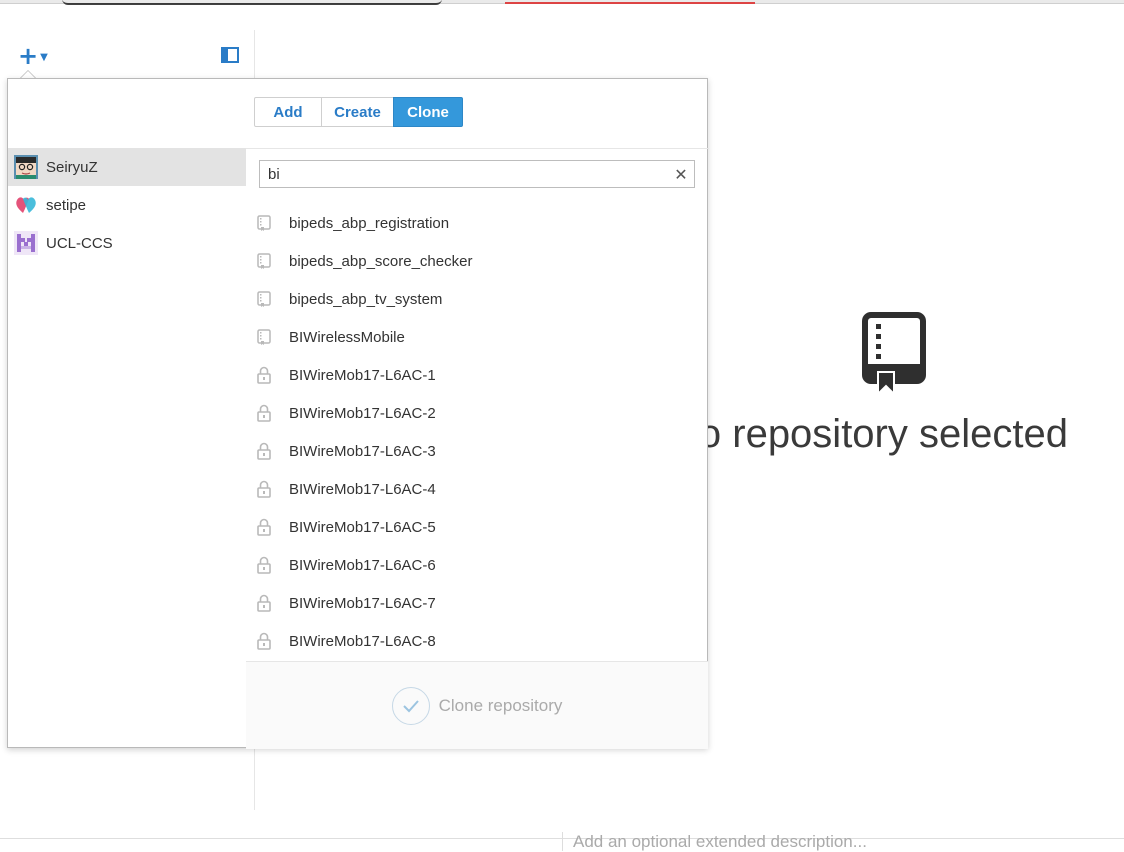 The height and width of the screenshot is (852, 1124). I want to click on account-name: setipe, so click(66, 205).